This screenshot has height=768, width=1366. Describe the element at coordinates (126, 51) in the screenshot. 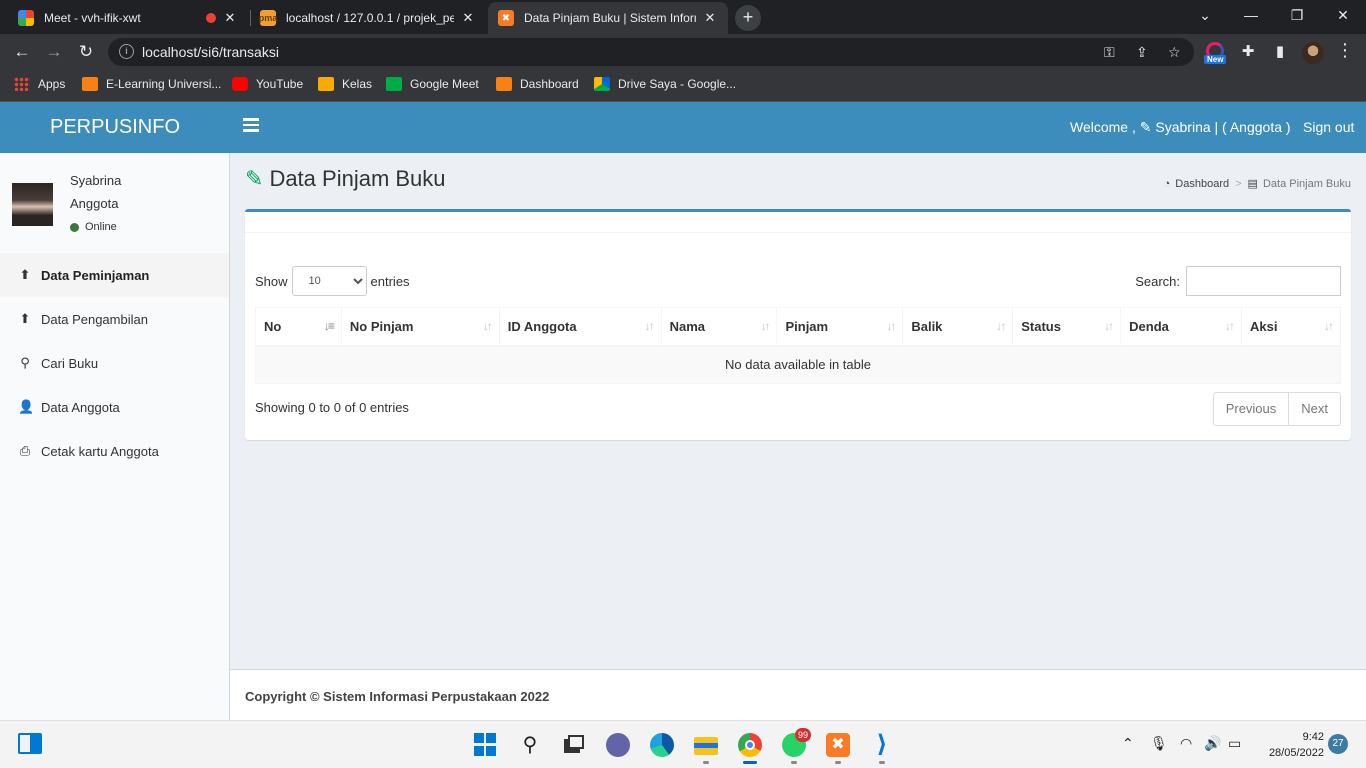

I see `site-info-icon: i` at that location.